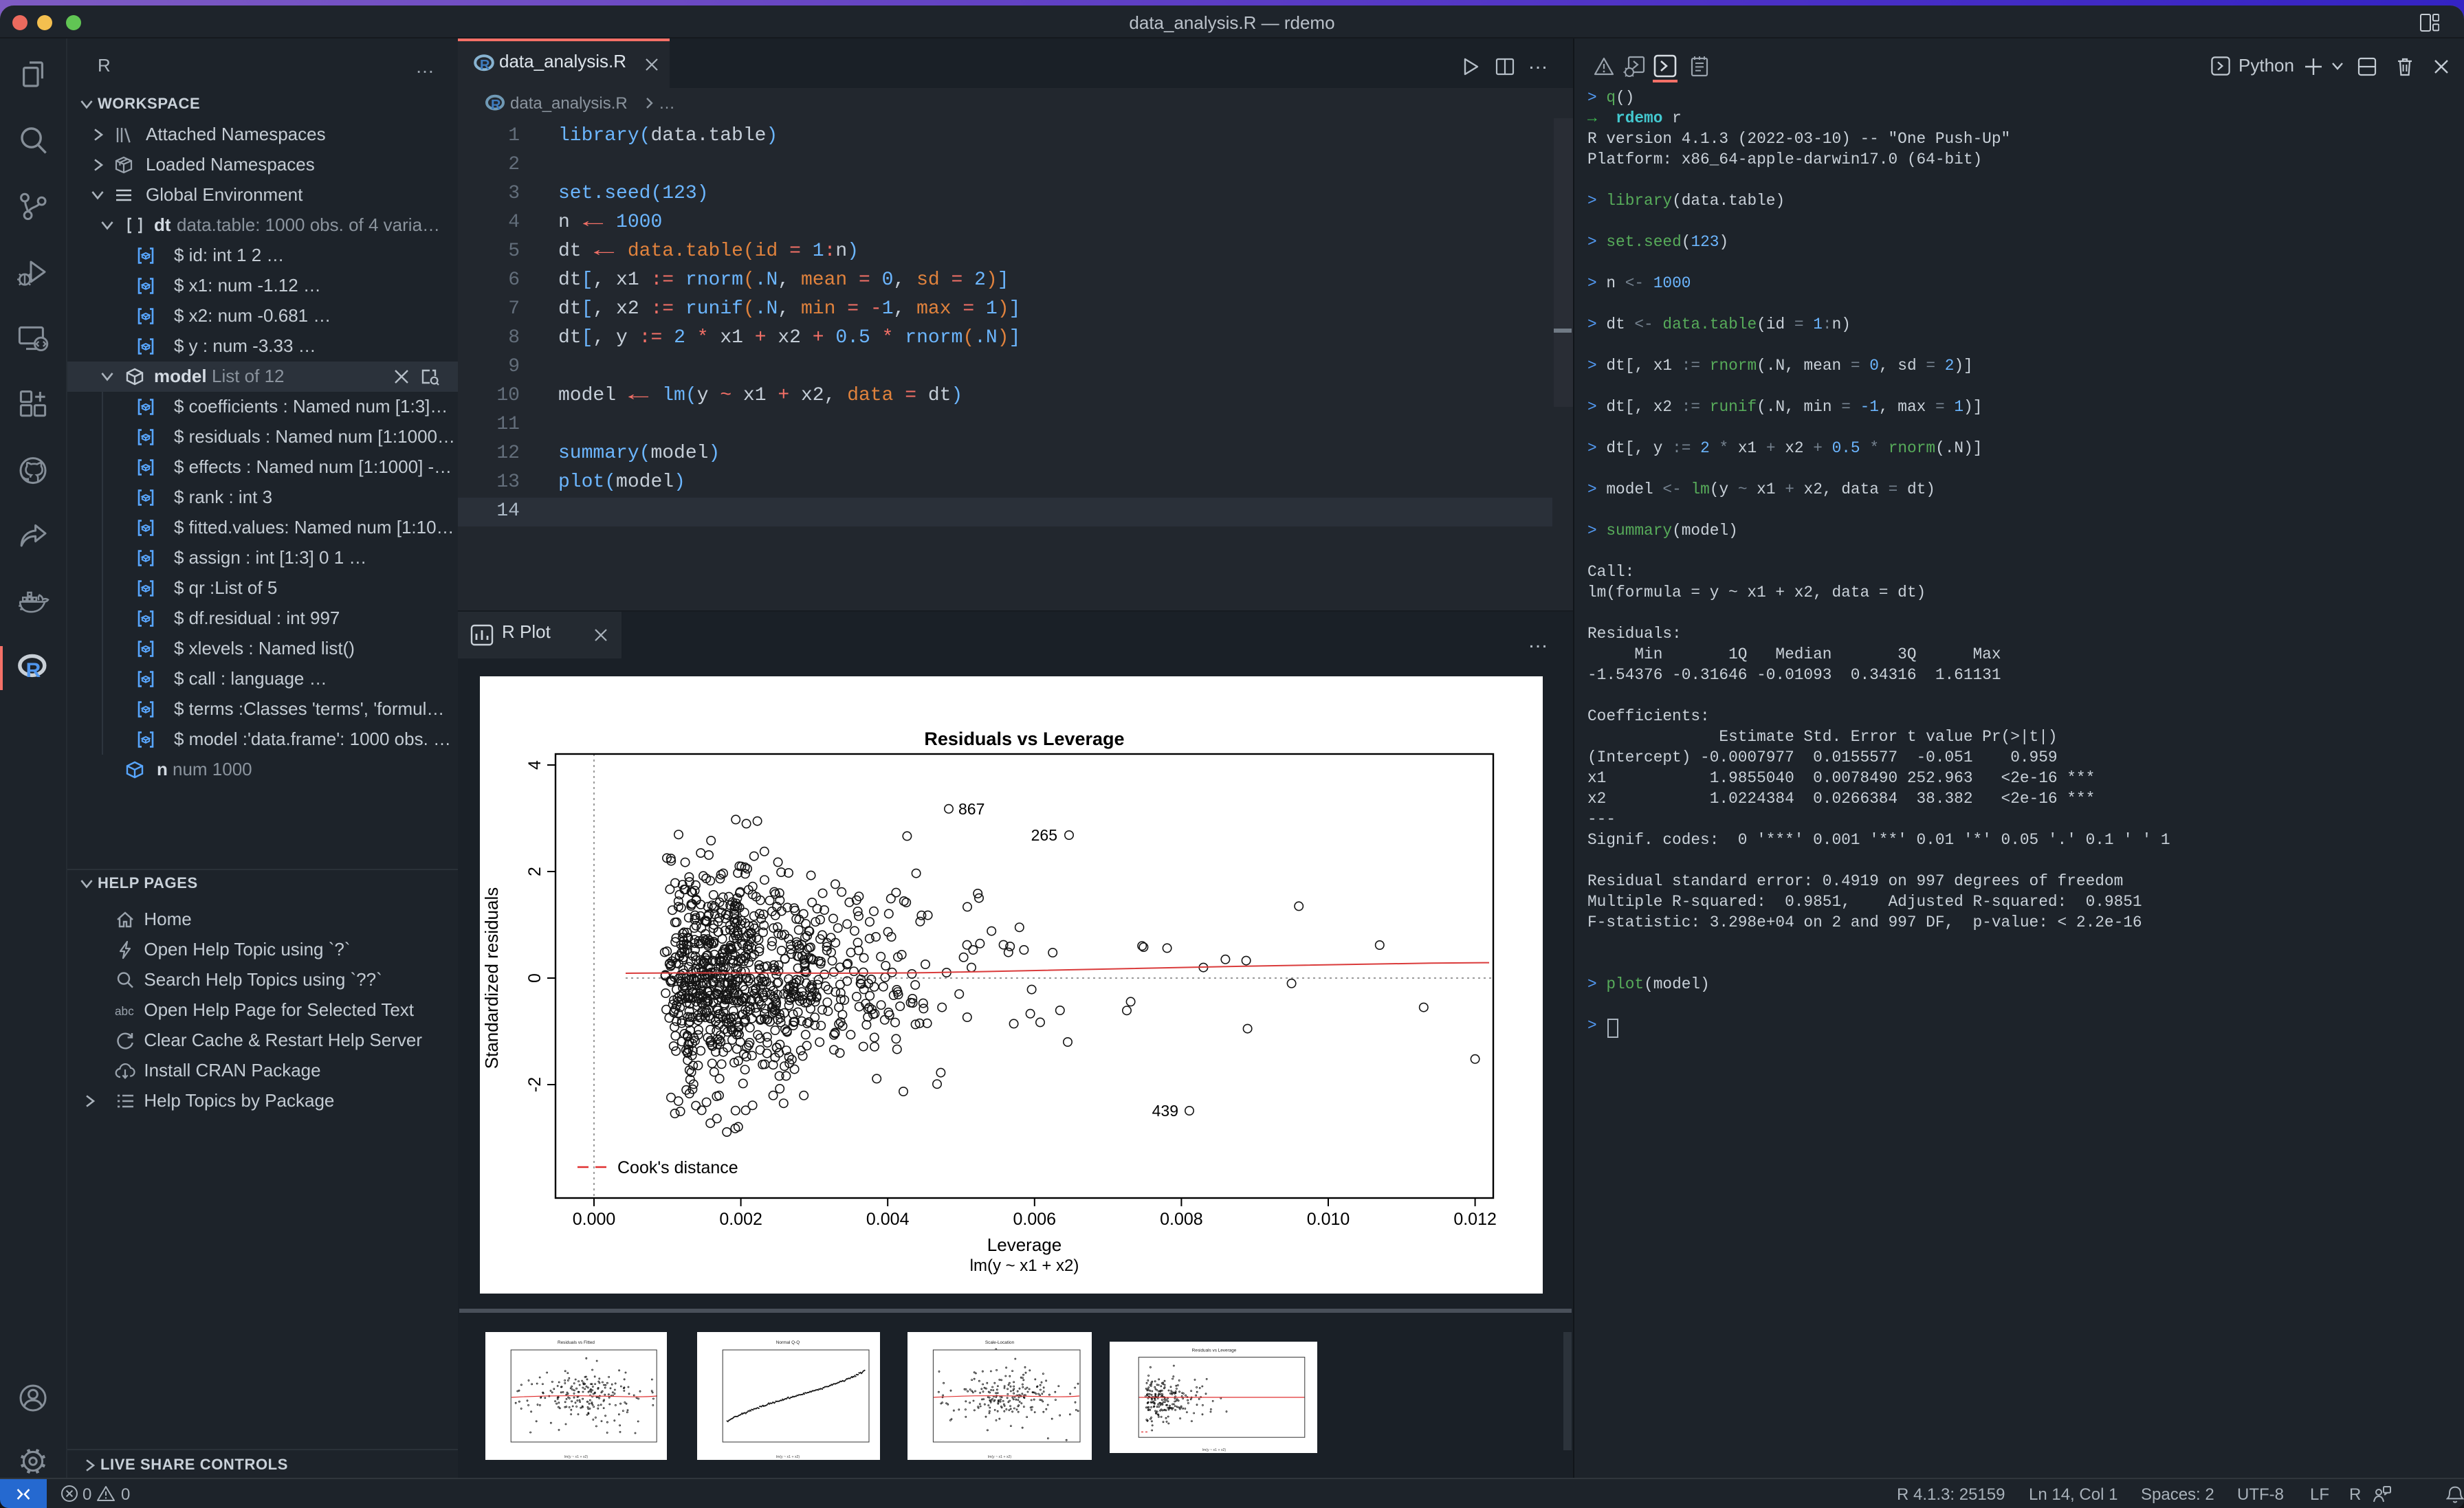 This screenshot has height=1508, width=2464. I want to click on svg-text: 0.004, so click(888, 1219).